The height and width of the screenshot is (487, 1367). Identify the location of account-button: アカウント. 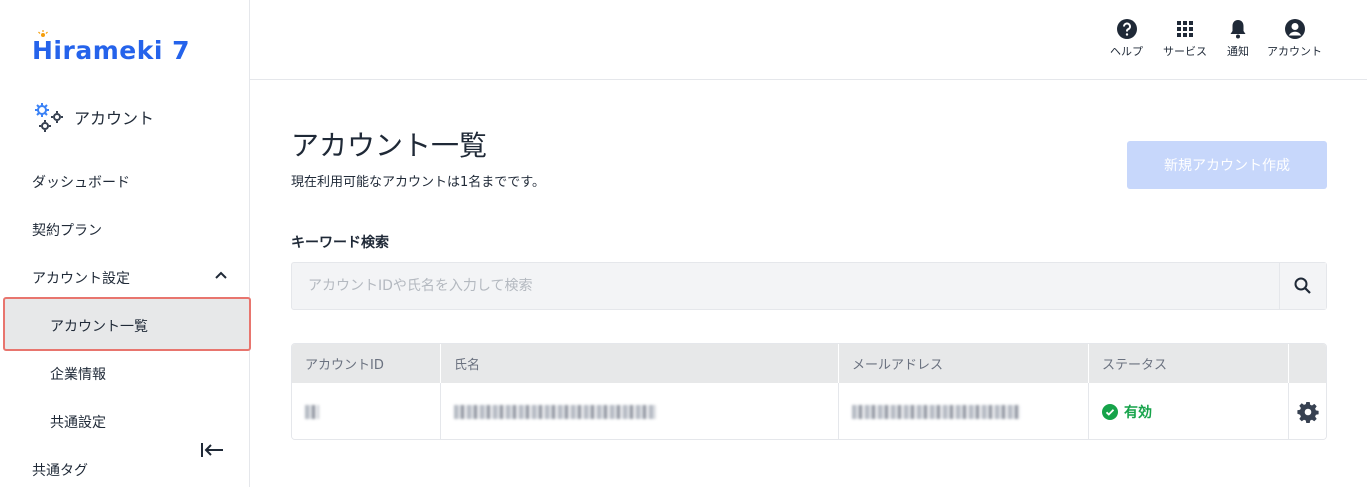
(1294, 38).